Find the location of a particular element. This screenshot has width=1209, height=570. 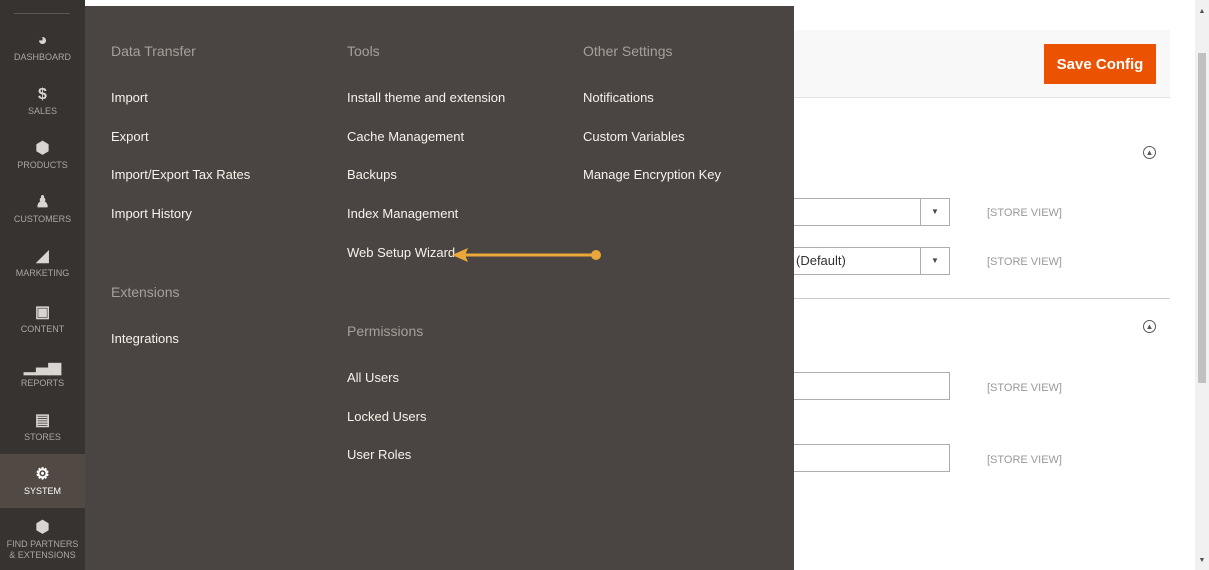

nav-item-label: CONTENT is located at coordinates (42, 328).